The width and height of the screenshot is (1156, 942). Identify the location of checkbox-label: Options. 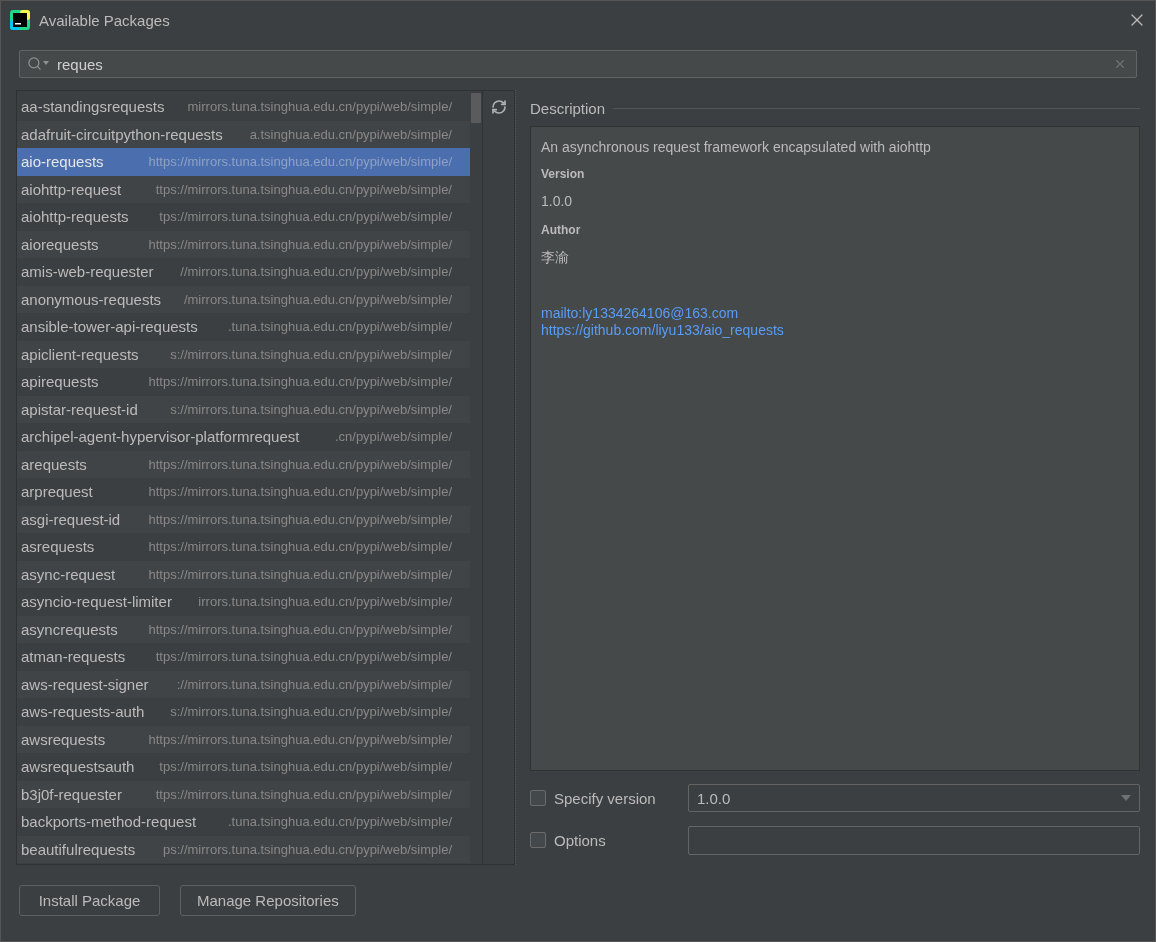
(580, 840).